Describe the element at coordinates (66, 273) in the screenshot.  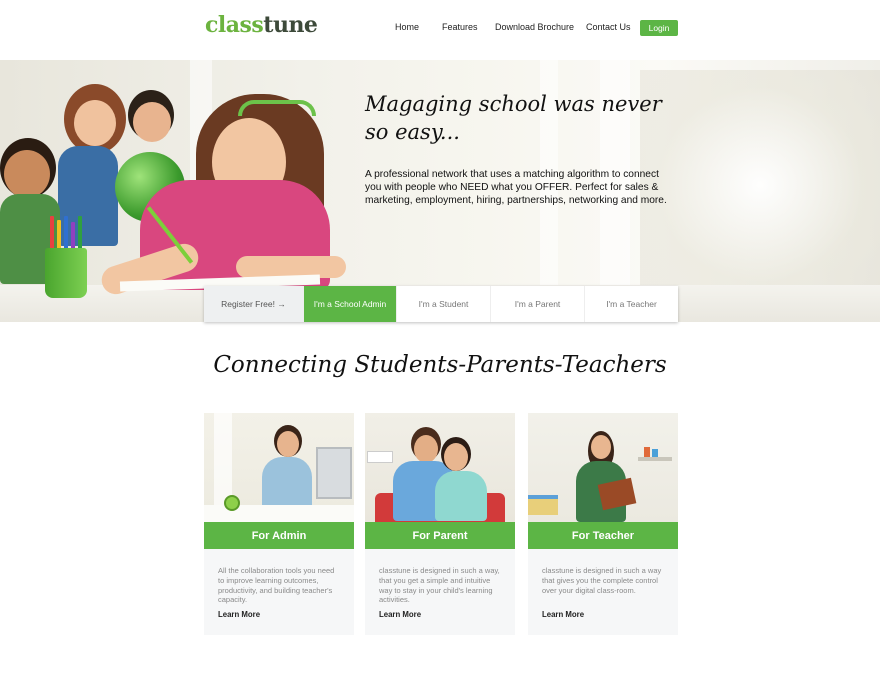
I see `pencil-cup` at that location.